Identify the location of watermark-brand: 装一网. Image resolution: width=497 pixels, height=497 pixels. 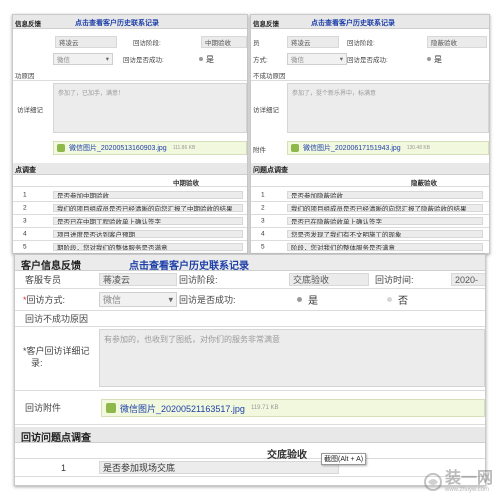
(468, 478).